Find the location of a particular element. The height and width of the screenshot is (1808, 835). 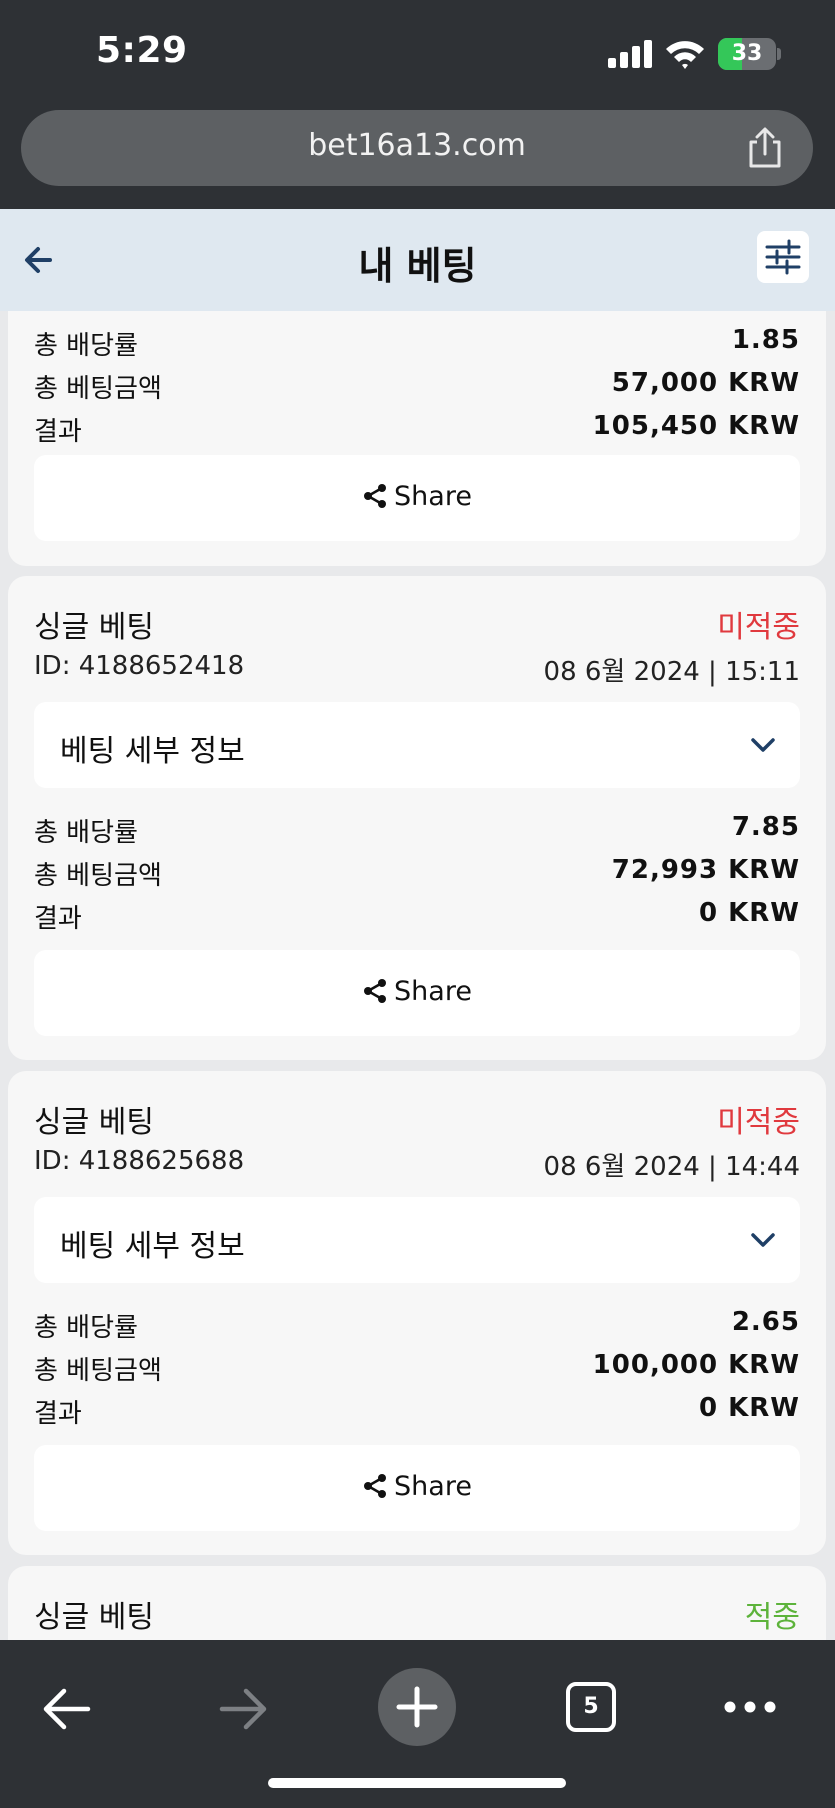

filter-button is located at coordinates (783, 257).